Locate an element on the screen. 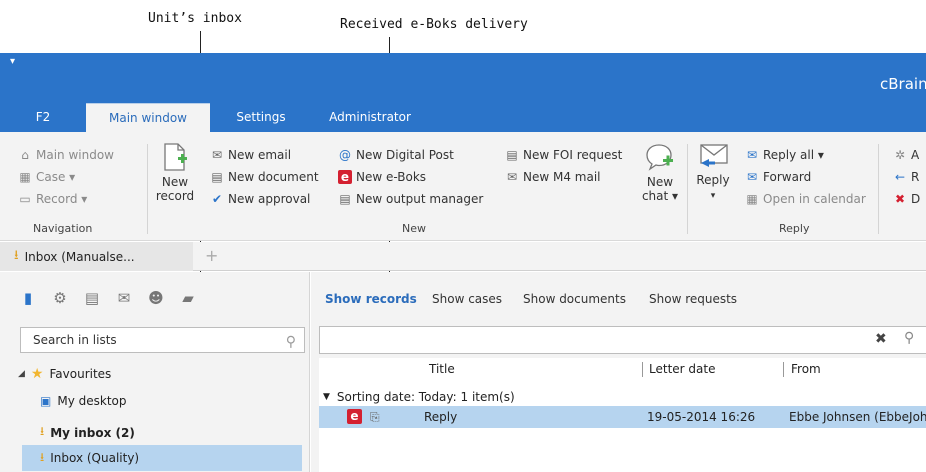 Image resolution: width=926 pixels, height=472 pixels. forward-button: ✉ Forward is located at coordinates (778, 177).